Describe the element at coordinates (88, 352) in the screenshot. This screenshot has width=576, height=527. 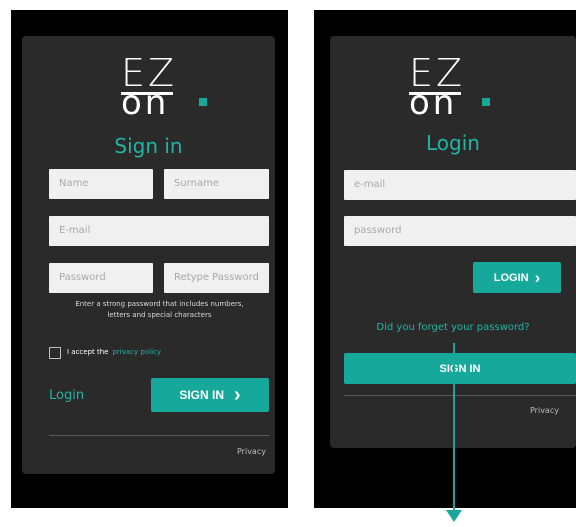
I see `accept-text: I accept the` at that location.